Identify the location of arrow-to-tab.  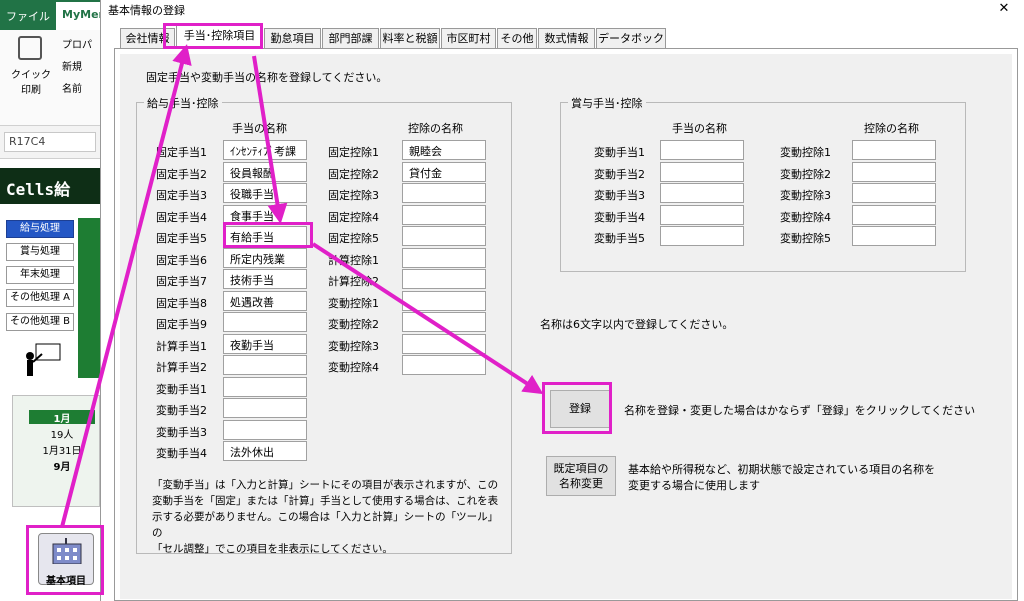
(126, 286).